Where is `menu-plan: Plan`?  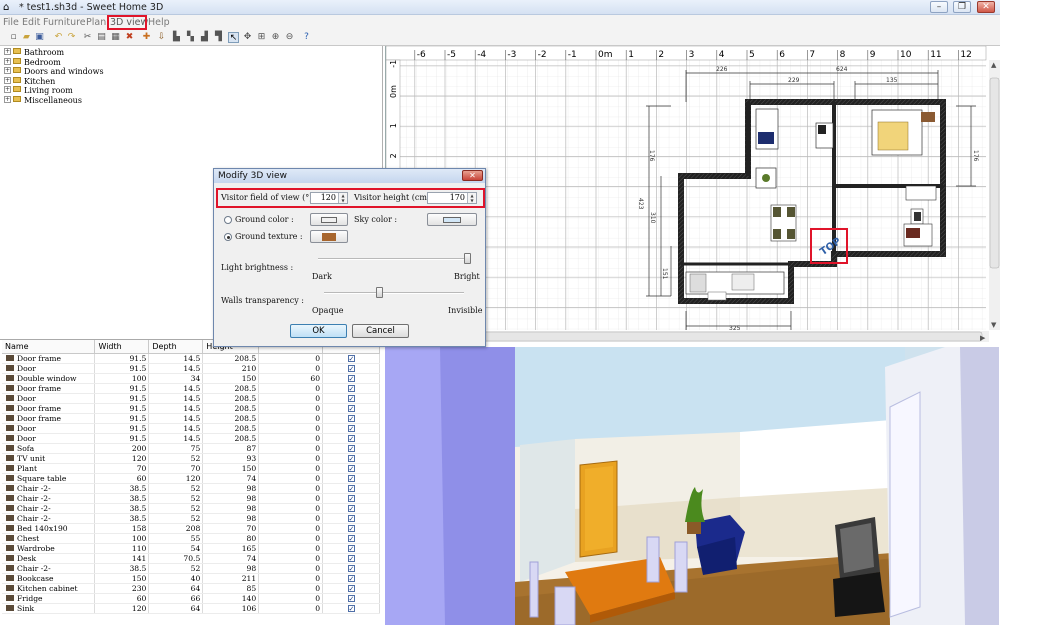
menu-plan: Plan is located at coordinates (96, 22).